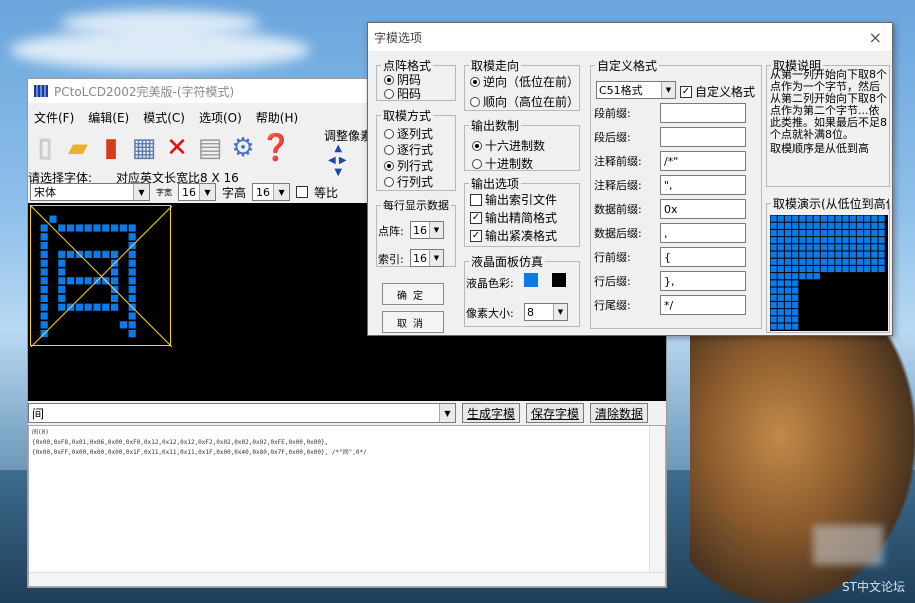 This screenshot has width=915, height=603. Describe the element at coordinates (413, 322) in the screenshot. I see `cancel-button: 取消` at that location.